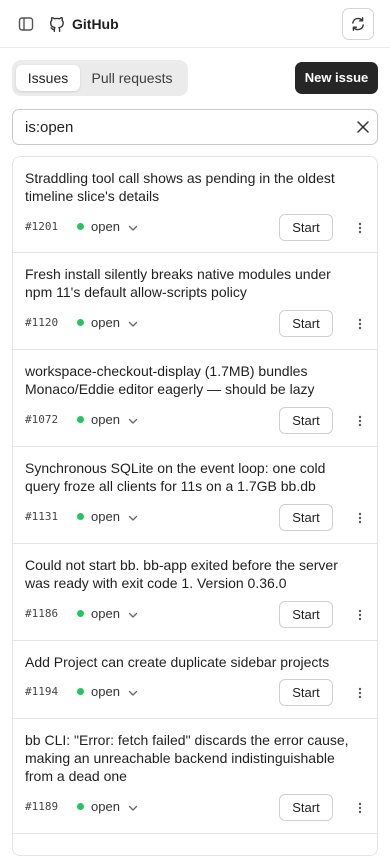 This screenshot has width=390, height=856. What do you see at coordinates (42, 419) in the screenshot?
I see `issue-number: #1072` at bounding box center [42, 419].